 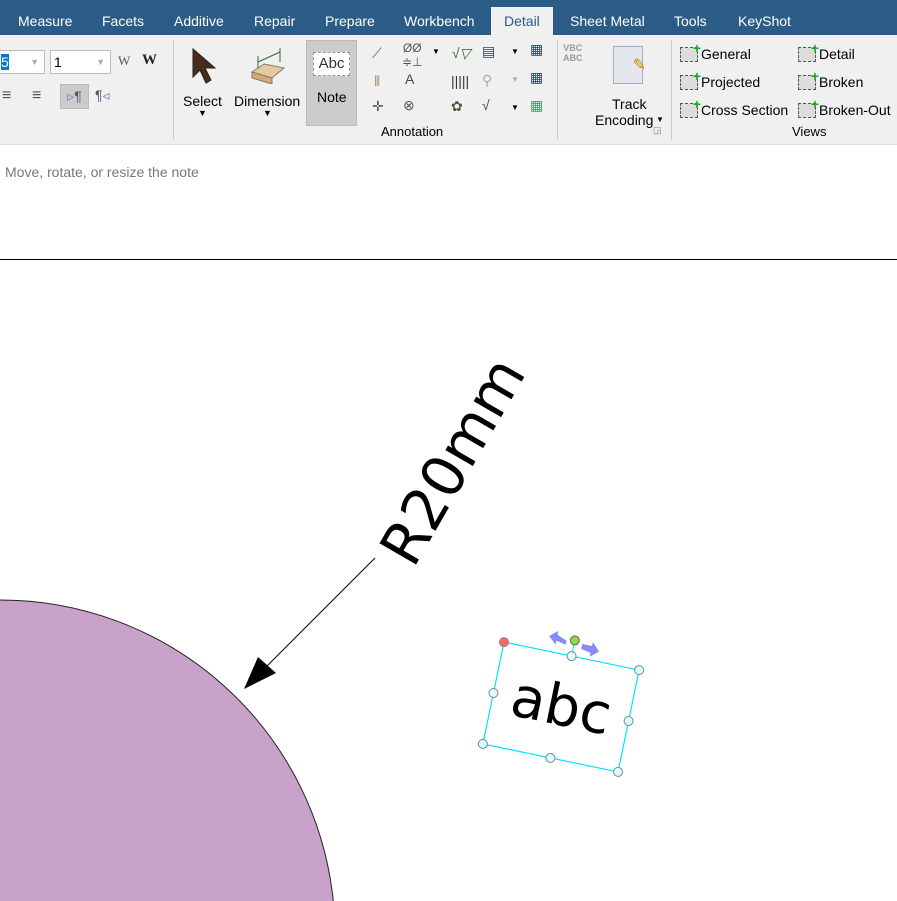 What do you see at coordinates (855, 110) in the screenshot?
I see `view-broken-out-label: Broken-Out` at bounding box center [855, 110].